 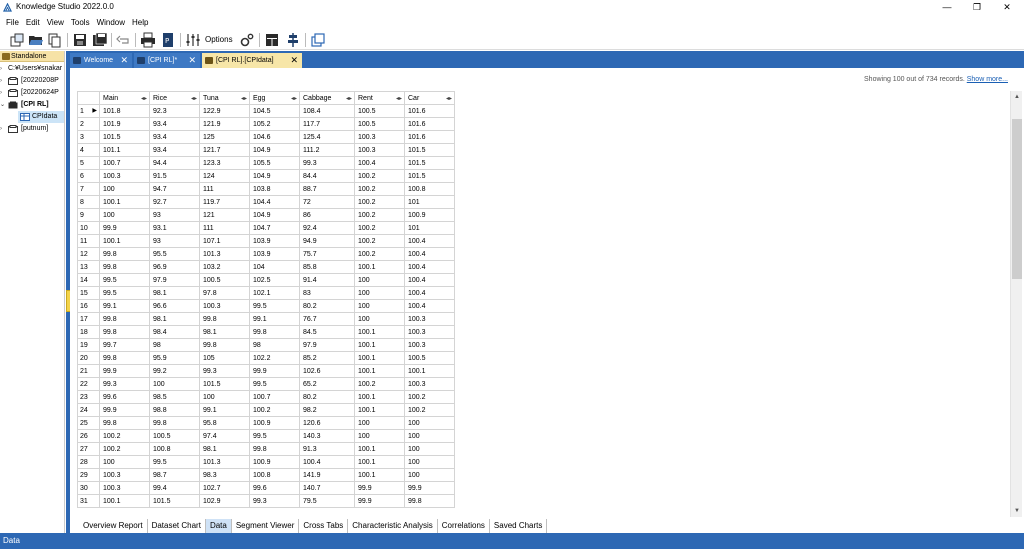 What do you see at coordinates (274, 215) in the screenshot?
I see `table-cell: 104.9` at bounding box center [274, 215].